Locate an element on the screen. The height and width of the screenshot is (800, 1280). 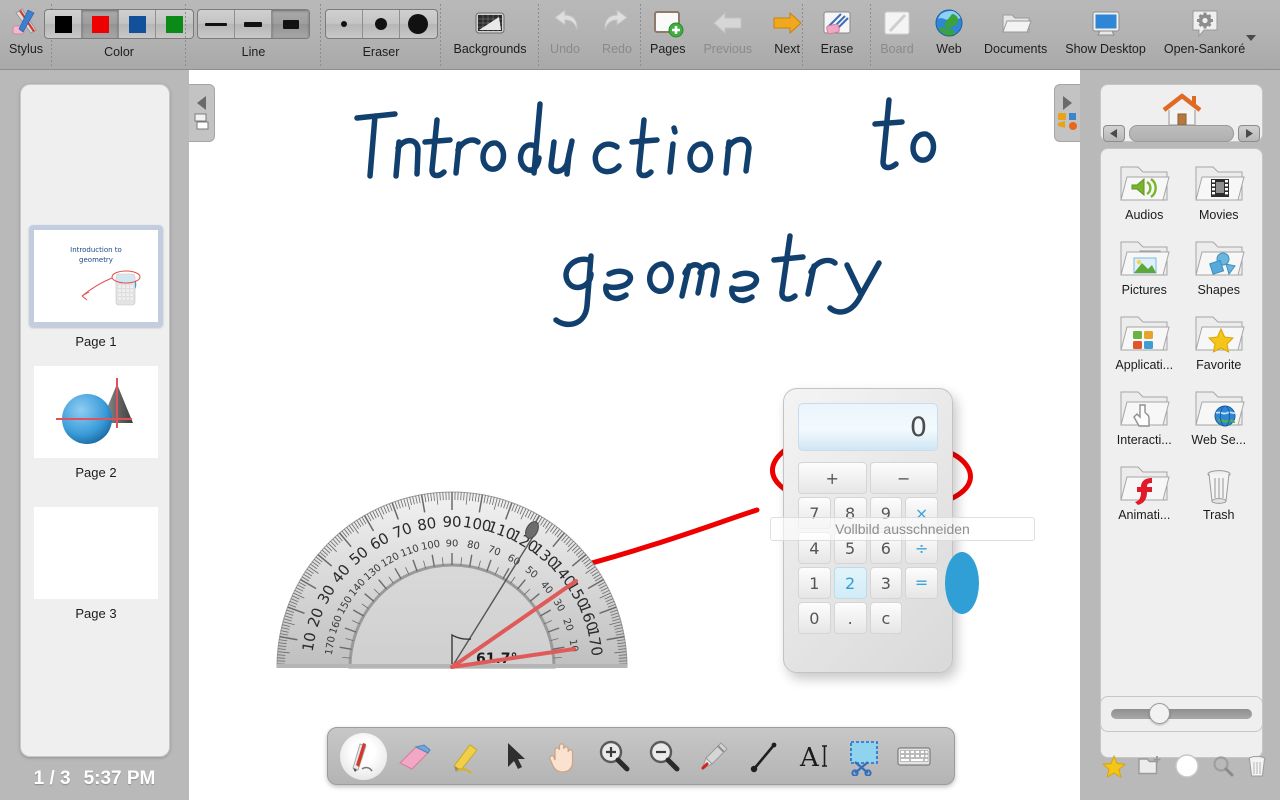
new-folder-icon is located at coordinates (1150, 766).